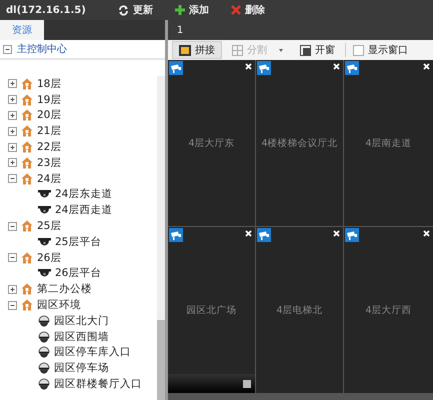 Image resolution: width=433 pixels, height=400 pixels. I want to click on caret-icon, so click(281, 50).